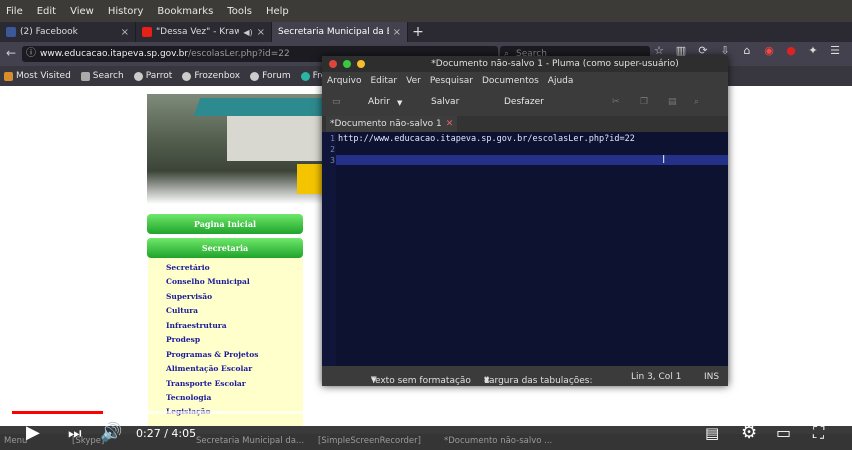 This screenshot has height=450, width=852. I want to click on submenu-secretario: Secretário, so click(188, 267).